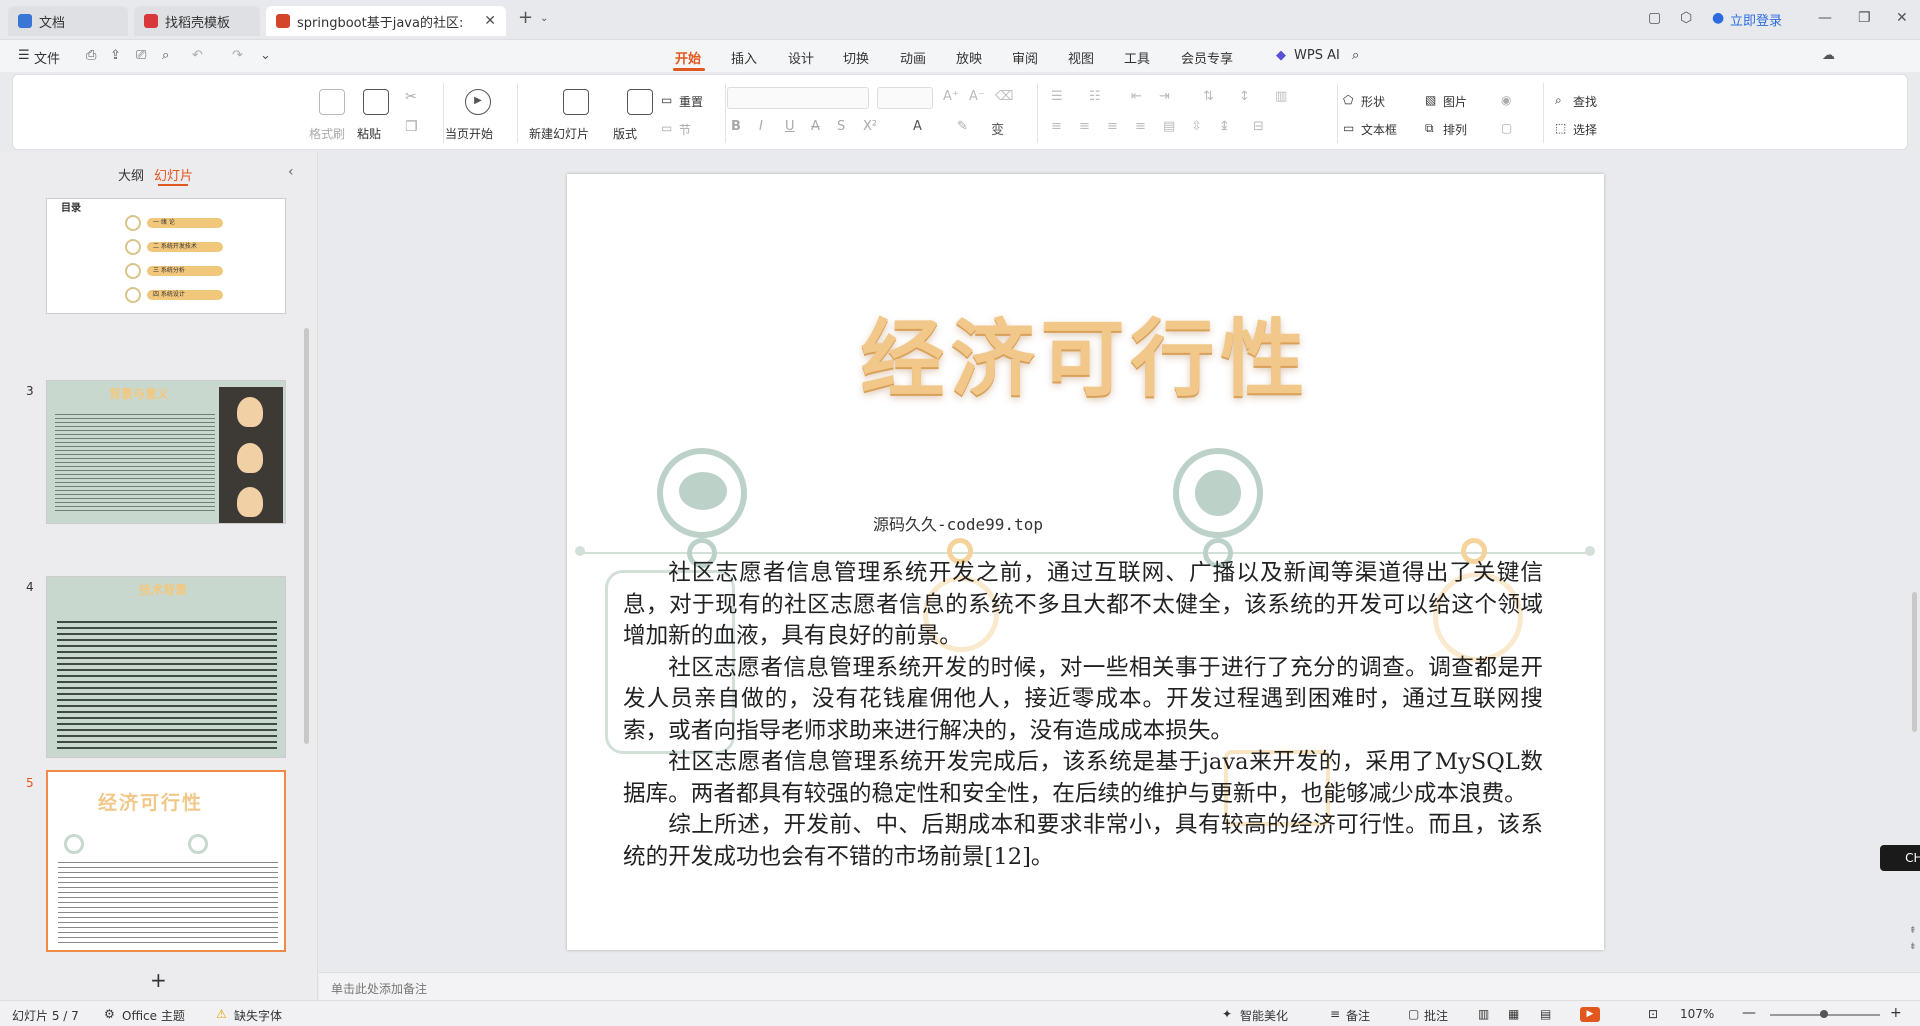 This screenshot has width=1920, height=1026. I want to click on redo-icon: ↷, so click(237, 55).